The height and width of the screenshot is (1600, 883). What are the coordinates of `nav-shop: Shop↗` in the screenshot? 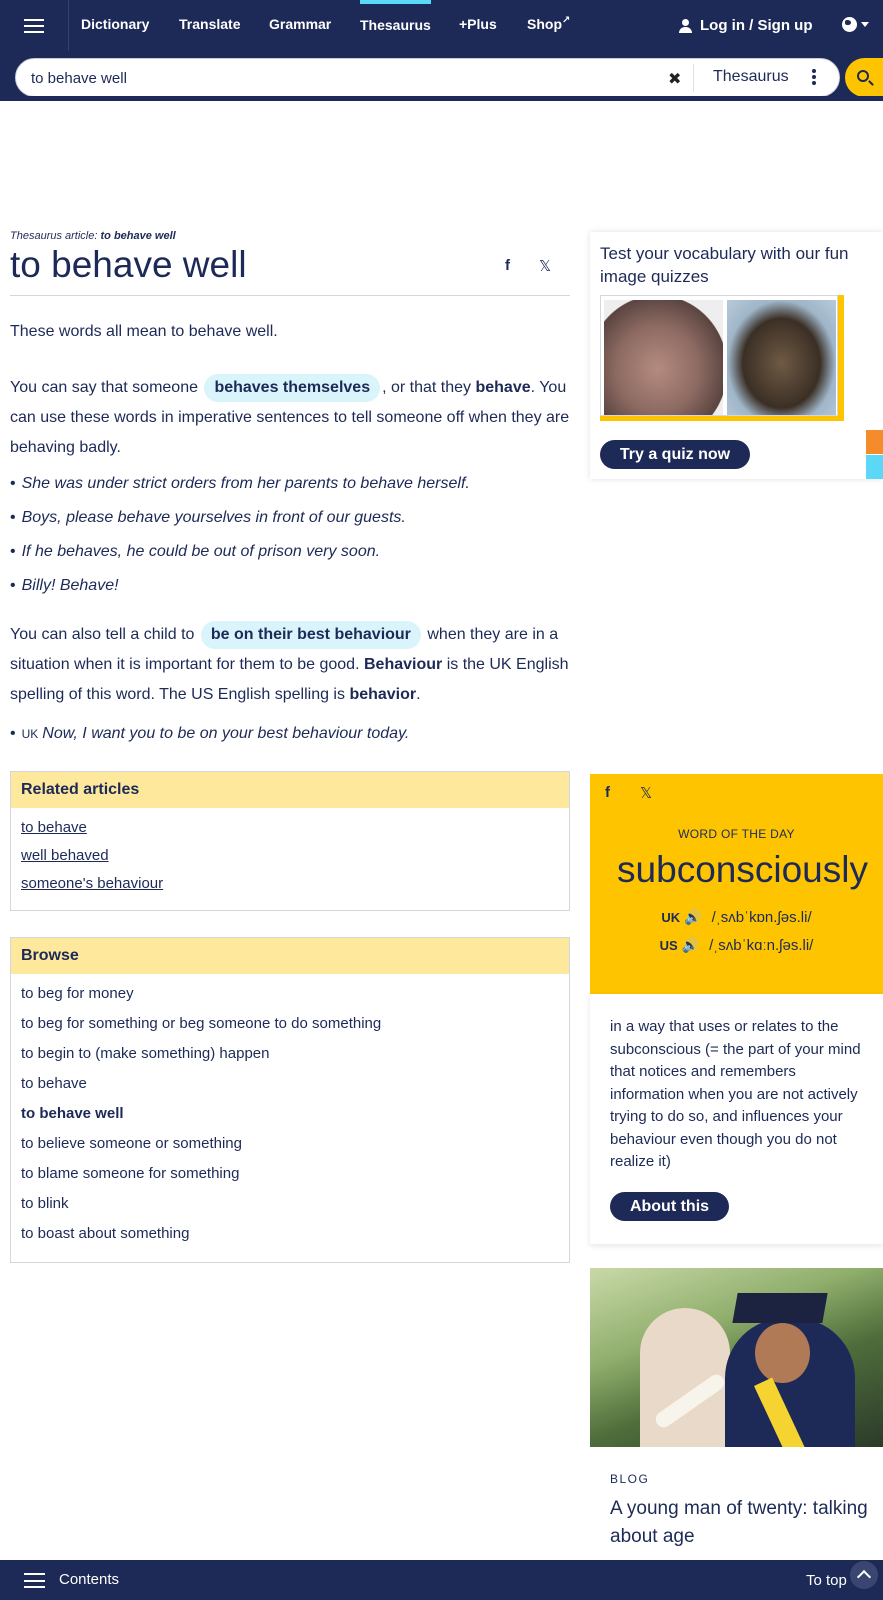 It's located at (548, 25).